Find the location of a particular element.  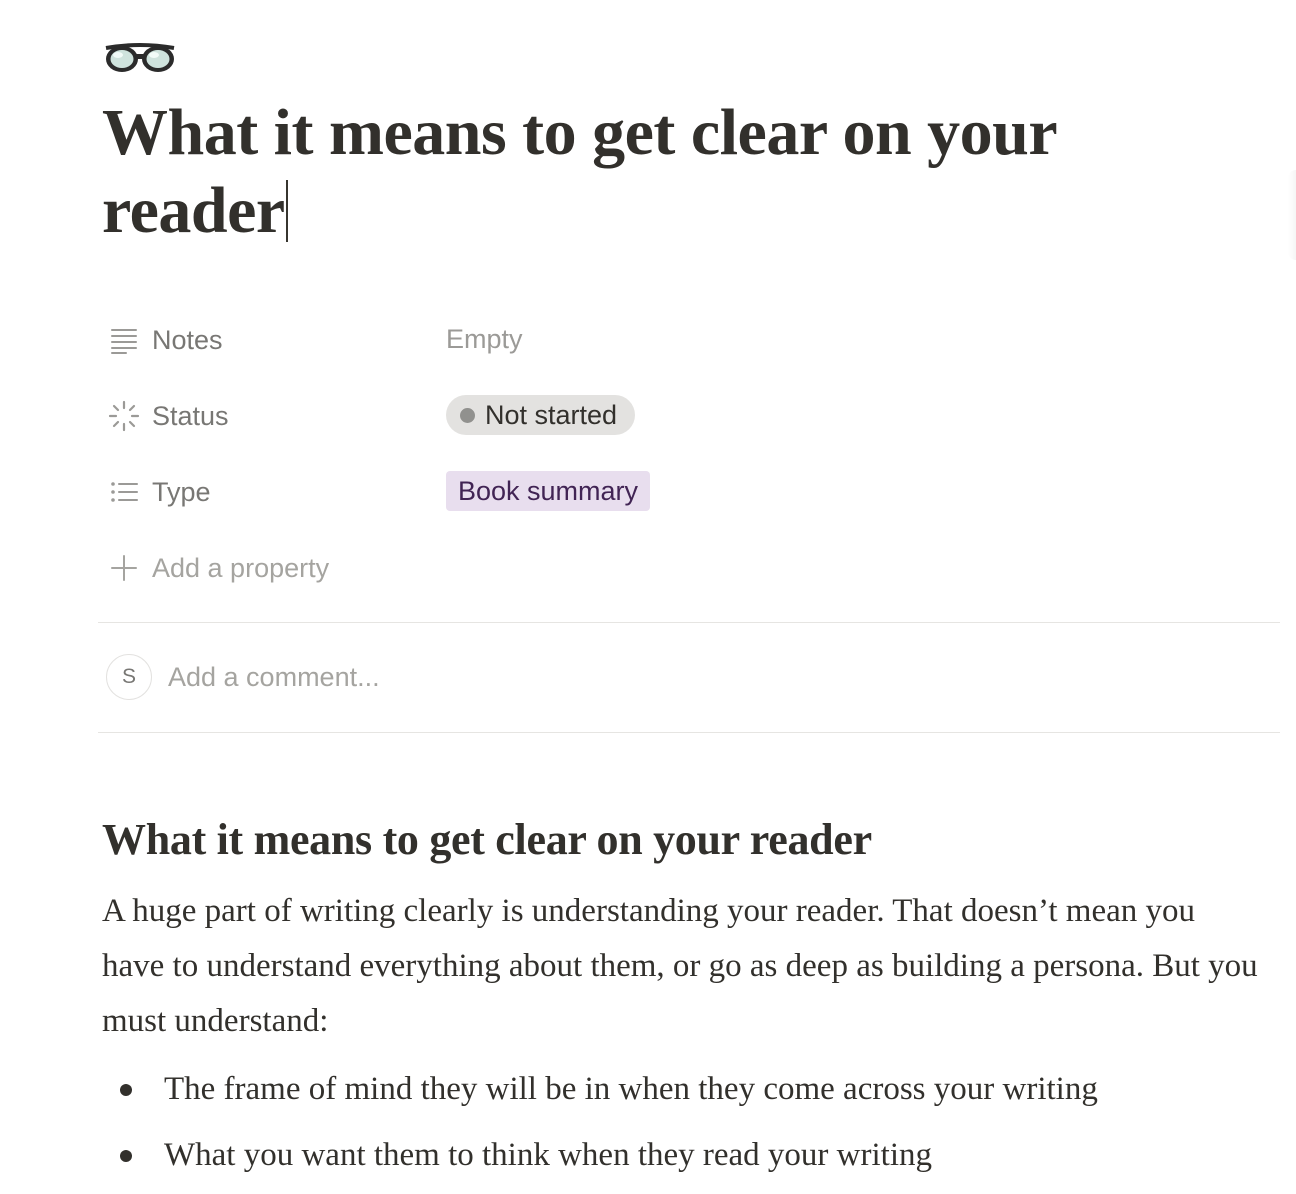

status-badge: Not started is located at coordinates (541, 415).